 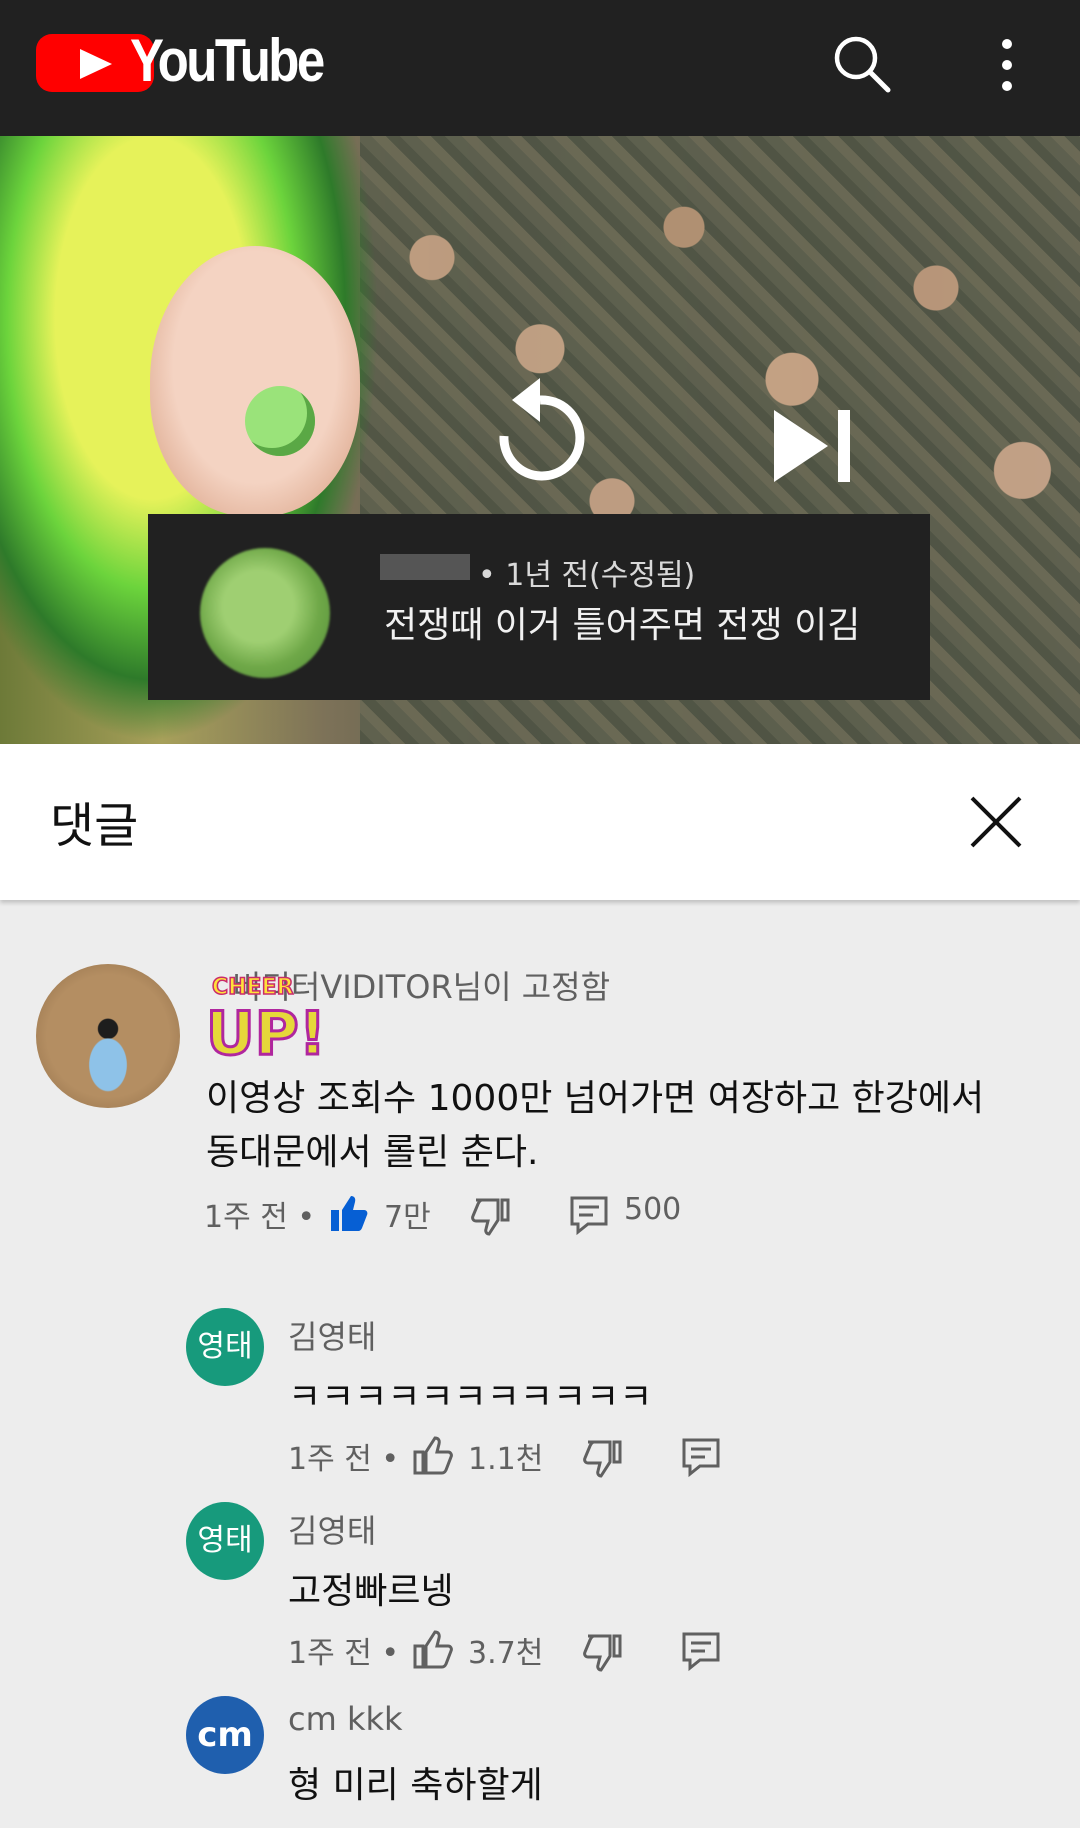 I want to click on close-icon, so click(x=996, y=822).